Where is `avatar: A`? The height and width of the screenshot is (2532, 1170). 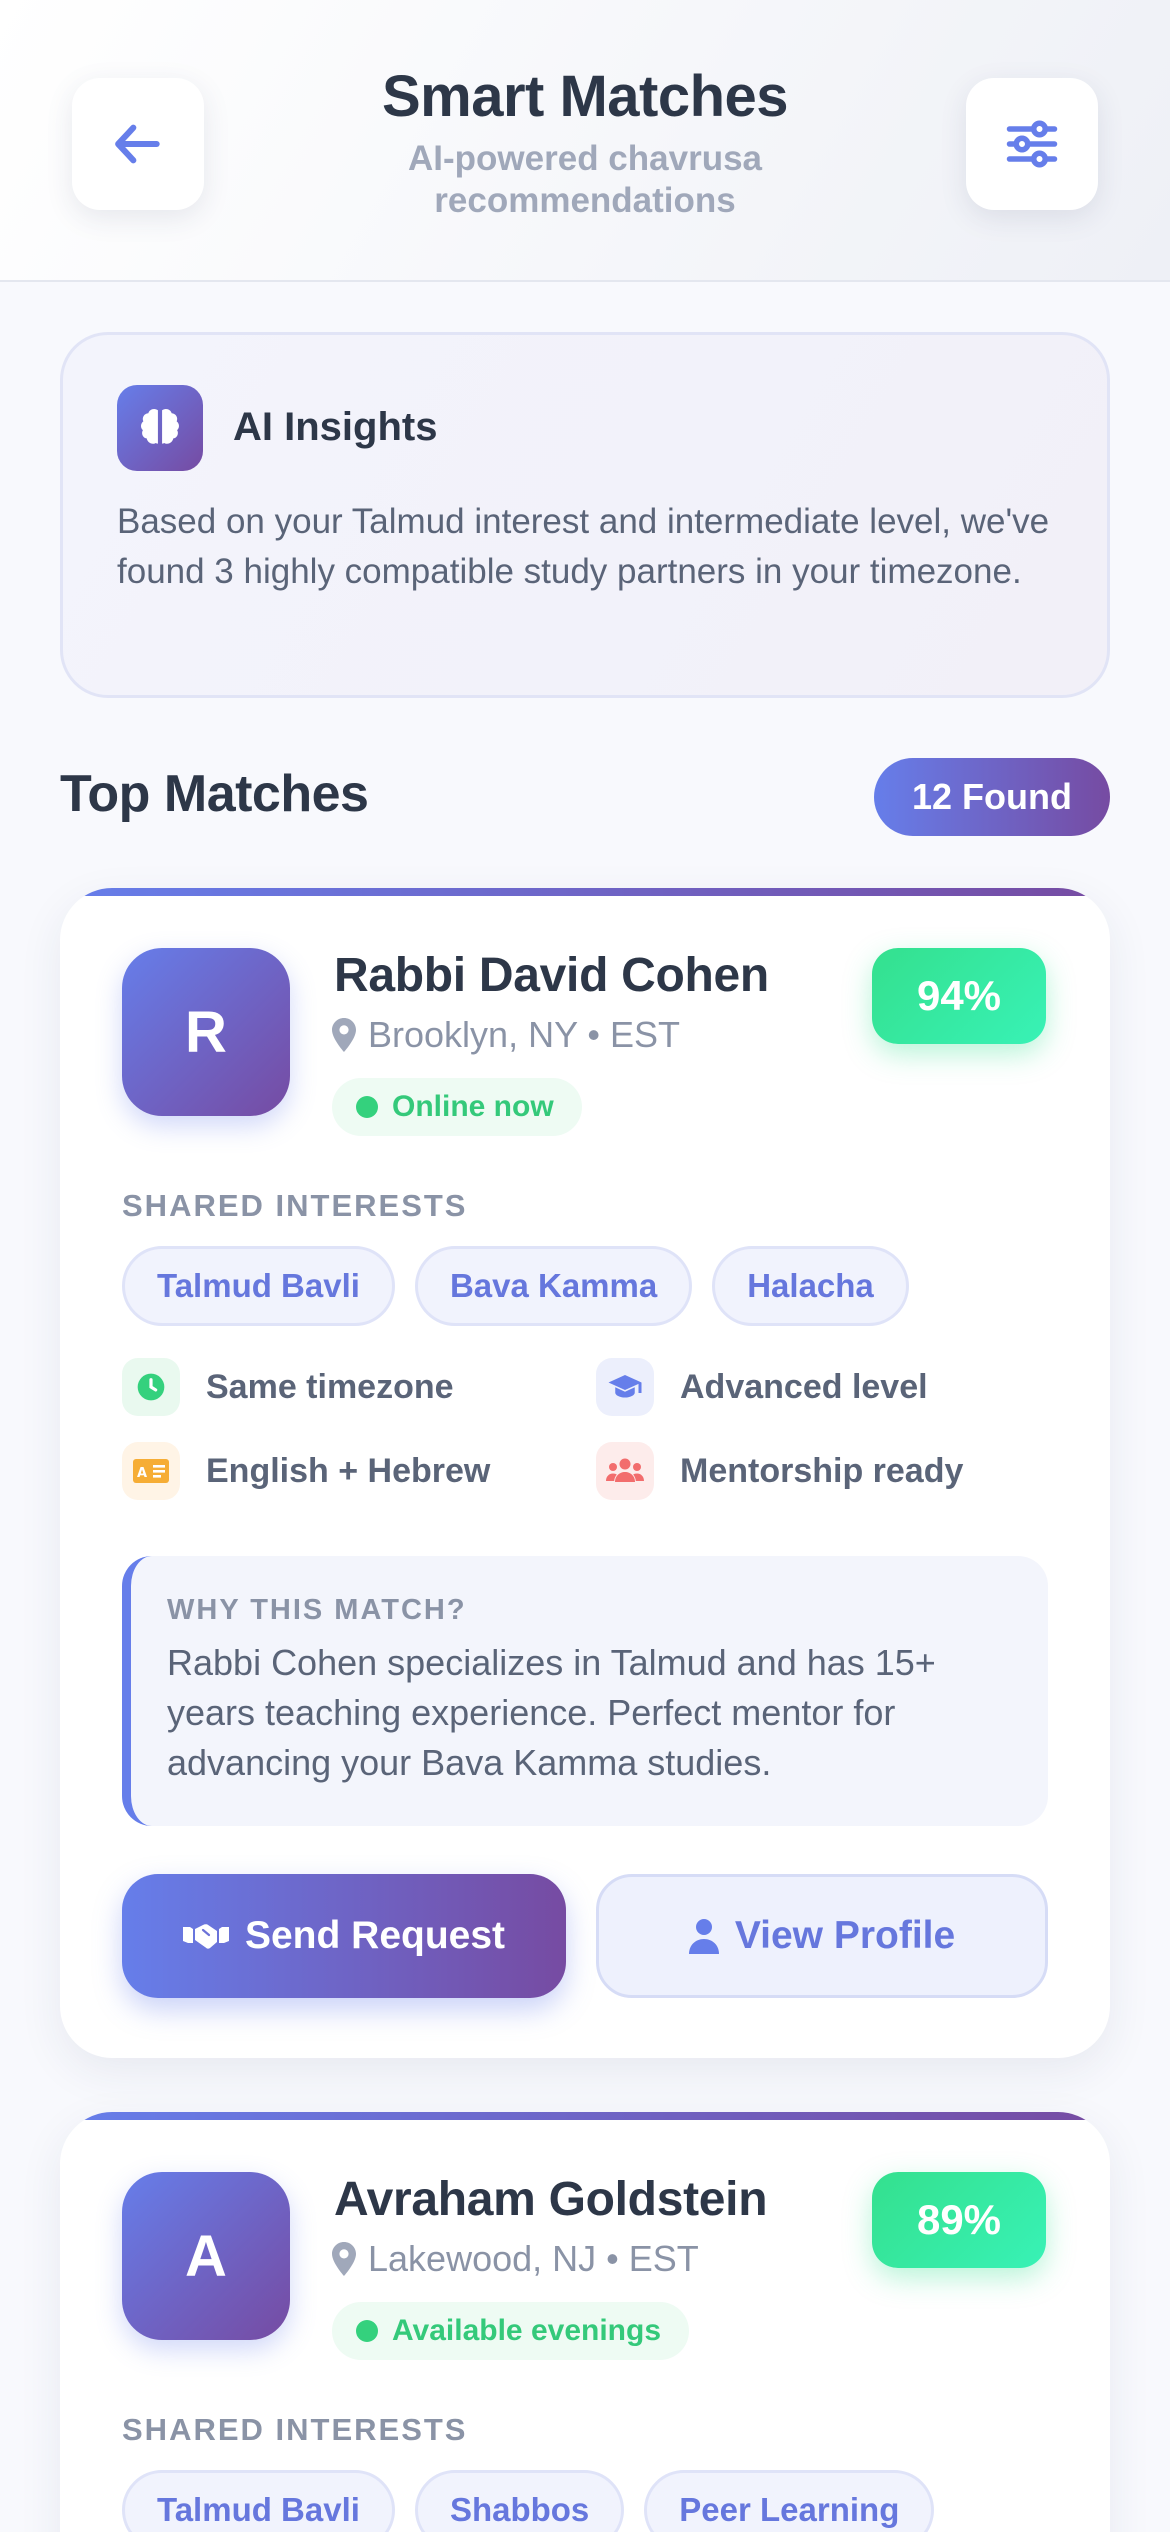
avatar: A is located at coordinates (206, 2256).